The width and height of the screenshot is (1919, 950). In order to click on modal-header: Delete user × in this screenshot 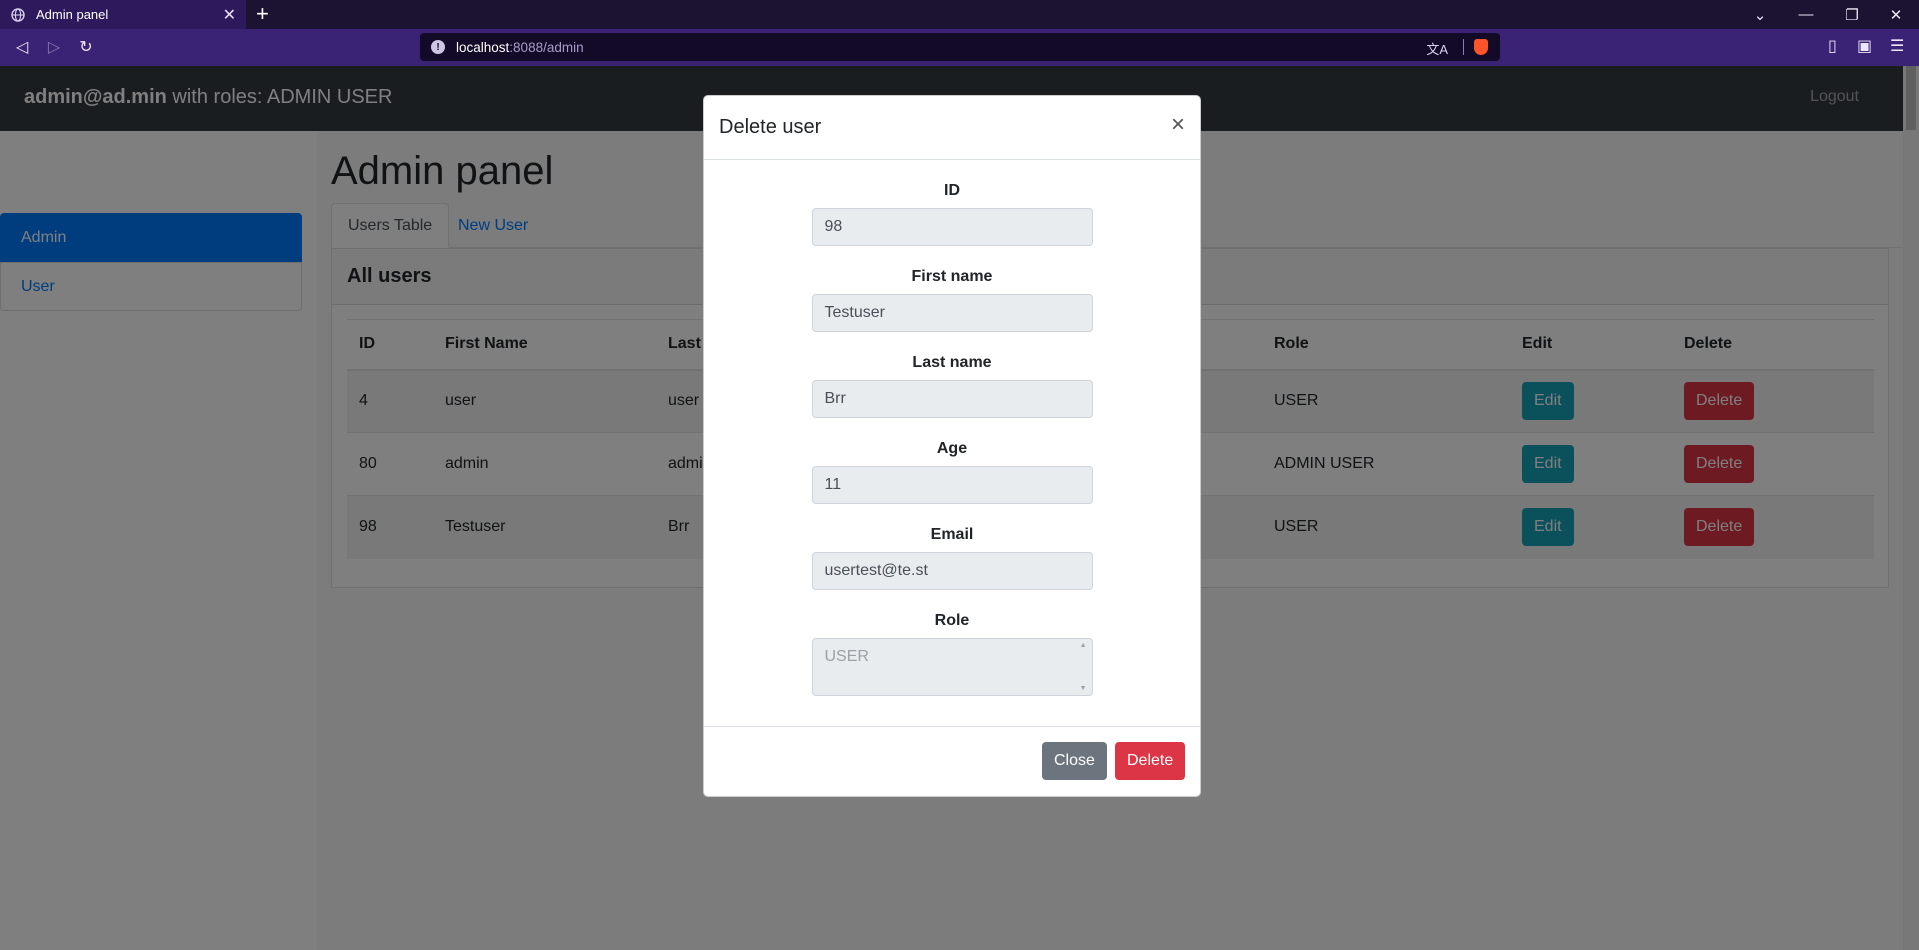, I will do `click(952, 128)`.